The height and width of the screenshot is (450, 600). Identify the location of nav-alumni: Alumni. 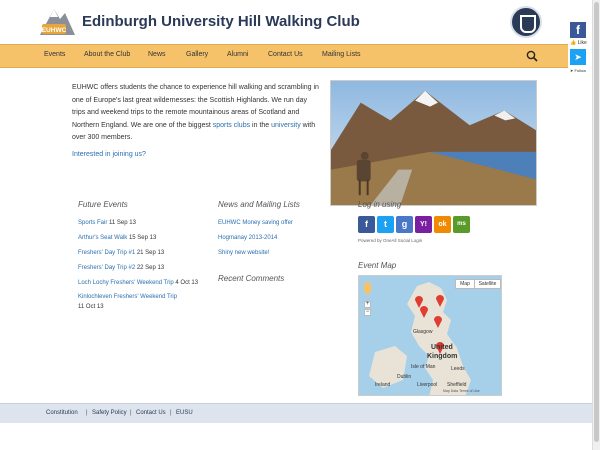
(237, 54).